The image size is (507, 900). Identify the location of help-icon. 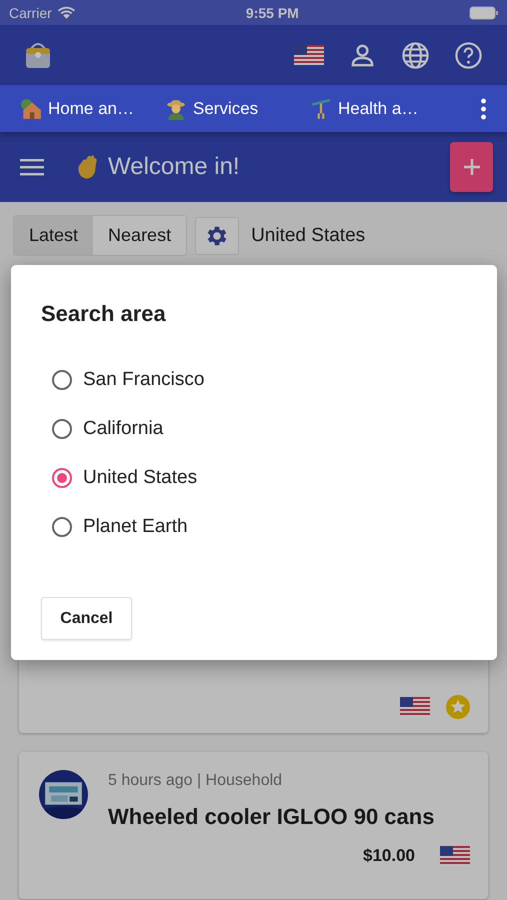
(468, 55).